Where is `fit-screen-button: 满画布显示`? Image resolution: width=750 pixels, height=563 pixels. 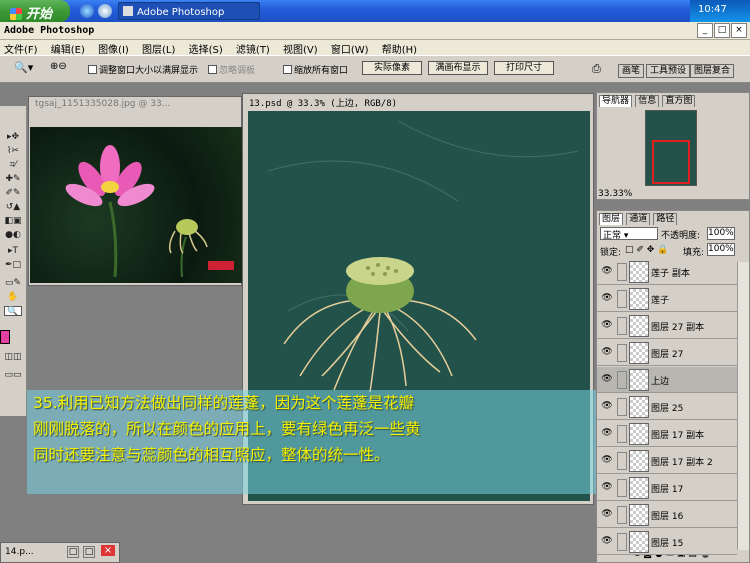 fit-screen-button: 满画布显示 is located at coordinates (458, 68).